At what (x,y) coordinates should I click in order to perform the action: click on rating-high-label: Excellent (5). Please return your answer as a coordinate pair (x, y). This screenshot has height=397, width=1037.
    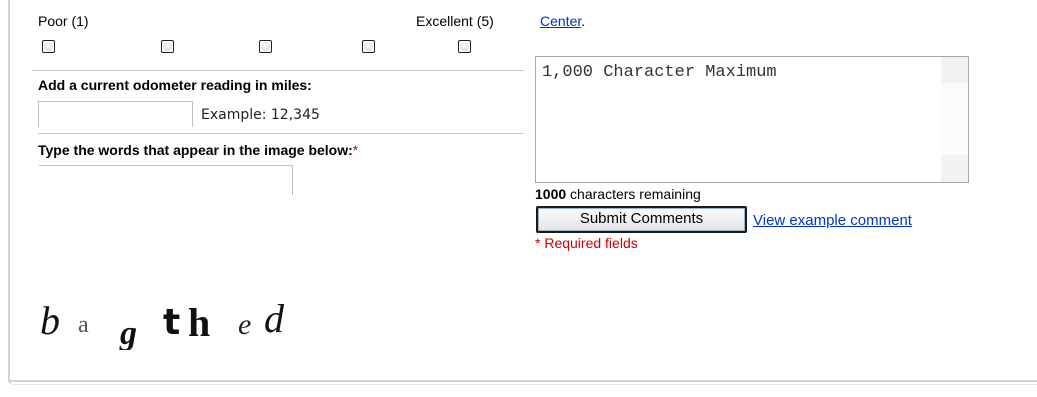
    Looking at the image, I should click on (455, 21).